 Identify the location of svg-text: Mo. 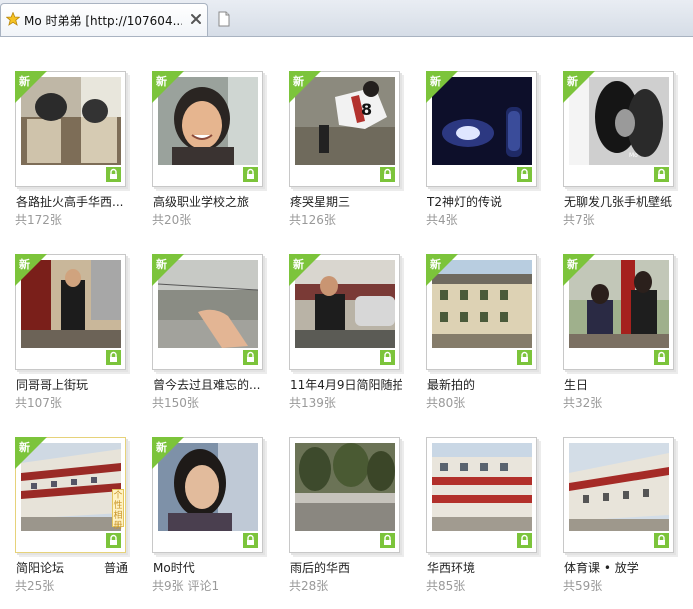
(633, 155).